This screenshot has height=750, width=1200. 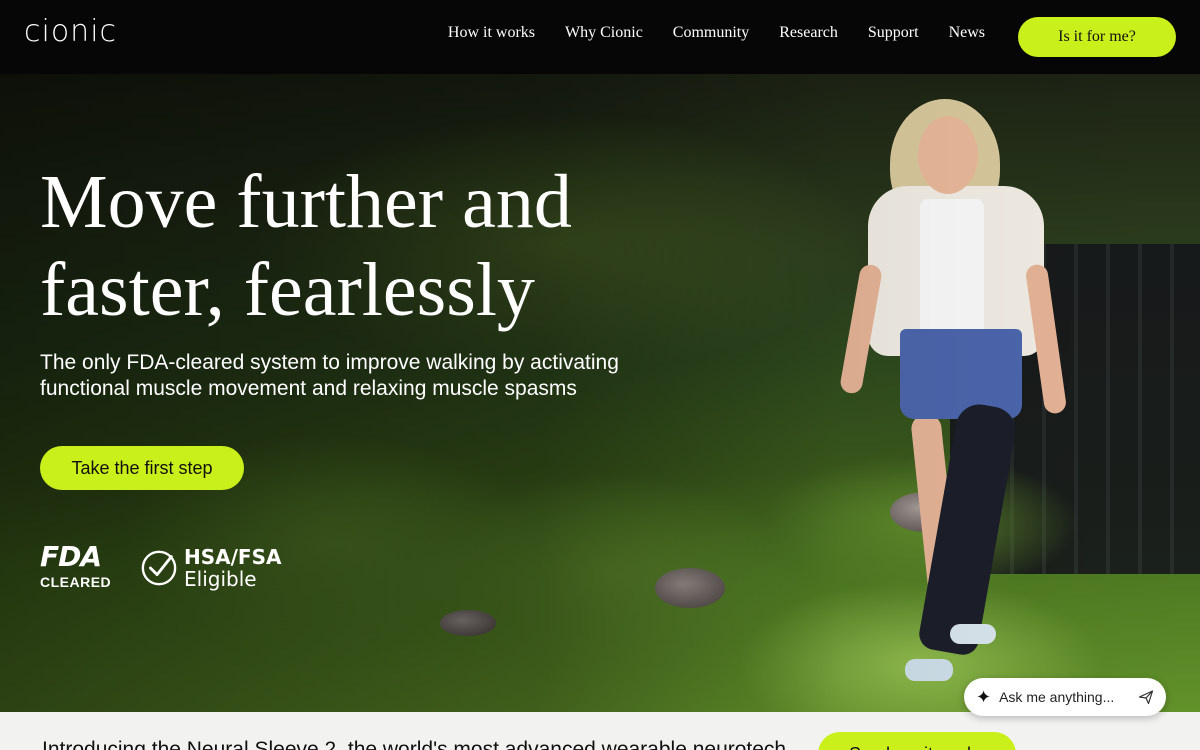 What do you see at coordinates (306, 202) in the screenshot?
I see `hero-title-line-1: Move further and` at bounding box center [306, 202].